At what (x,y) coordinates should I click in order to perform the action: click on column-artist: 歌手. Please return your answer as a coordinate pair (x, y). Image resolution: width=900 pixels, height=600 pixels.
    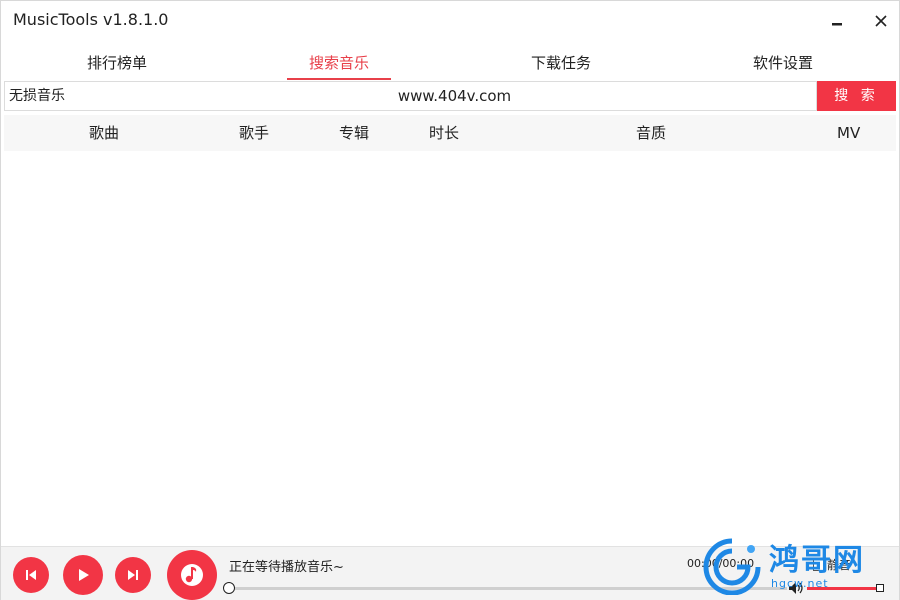
    Looking at the image, I should click on (254, 133).